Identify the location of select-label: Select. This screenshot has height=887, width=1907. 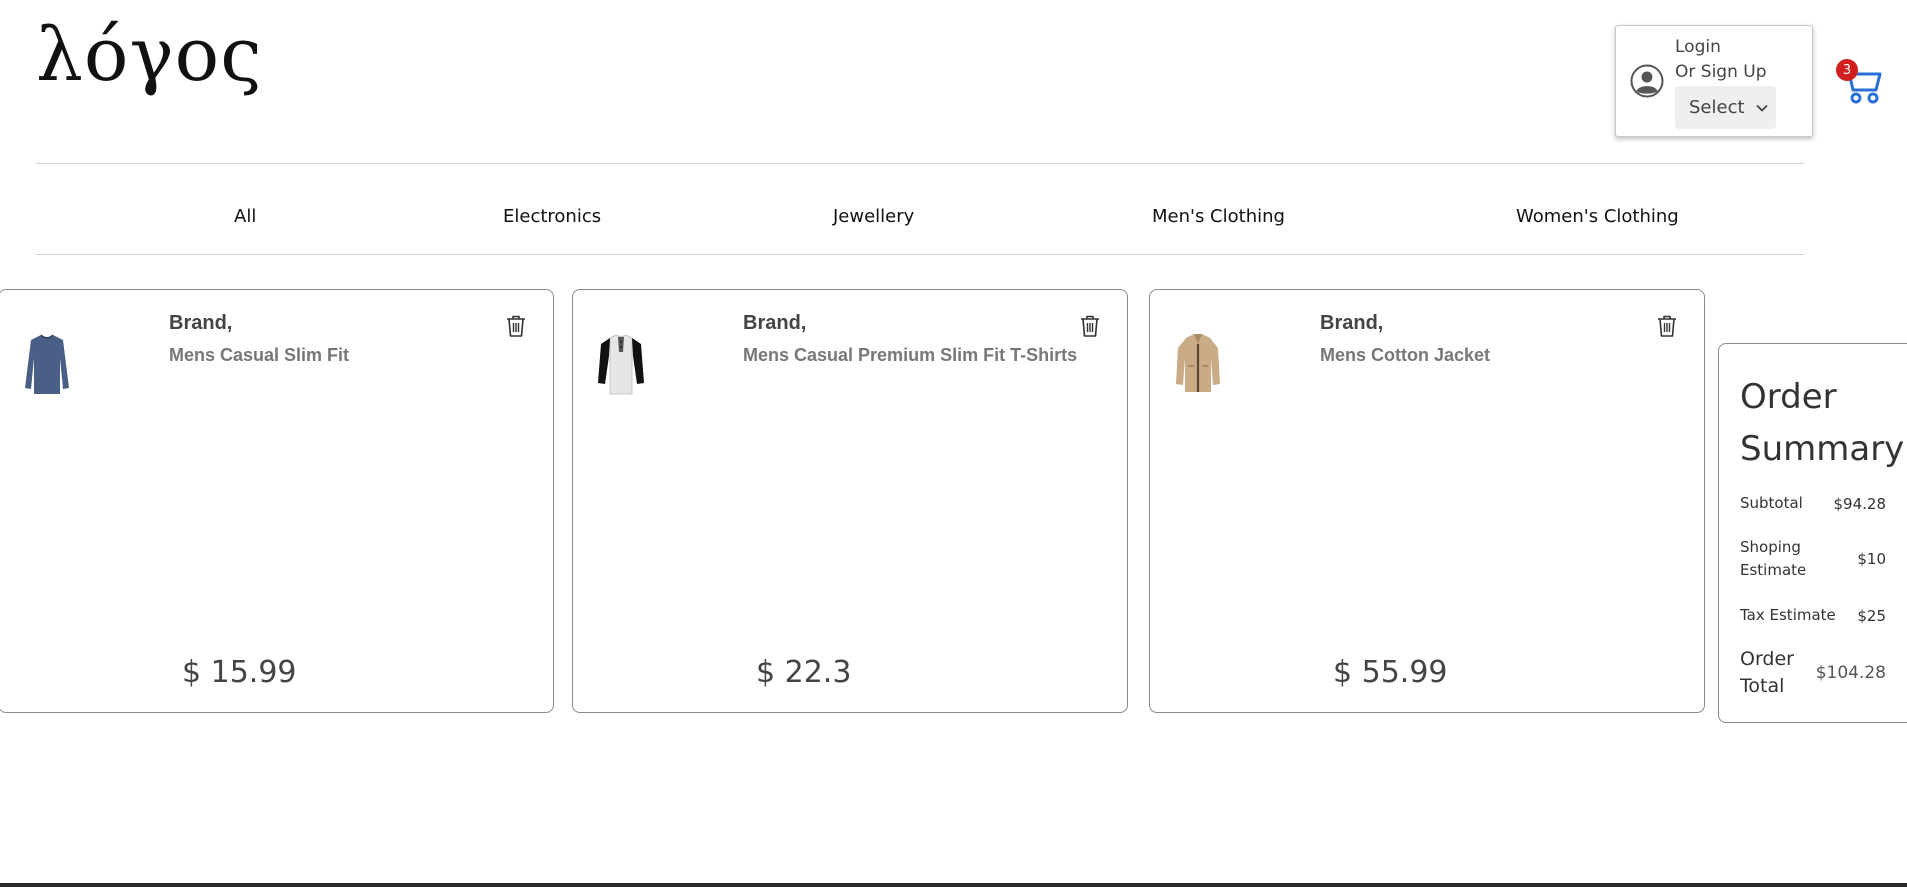
(1717, 107).